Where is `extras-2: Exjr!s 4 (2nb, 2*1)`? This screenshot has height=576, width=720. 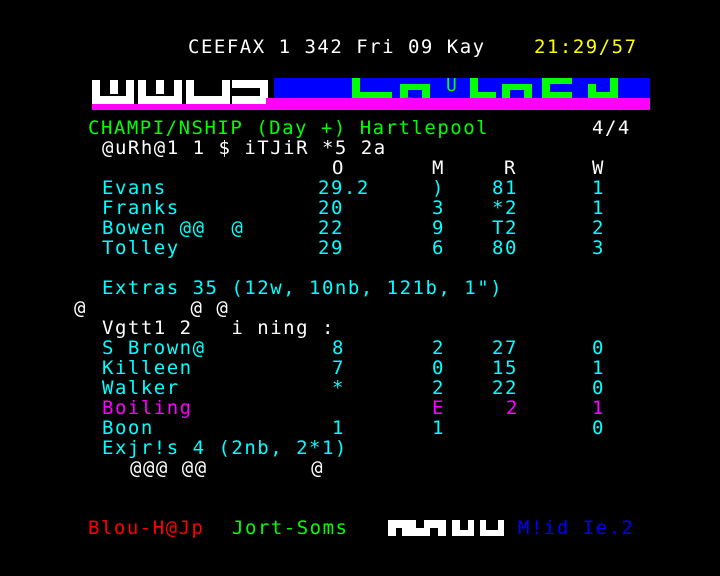
extras-2: Exjr!s 4 (2nb, 2*1) is located at coordinates (225, 448).